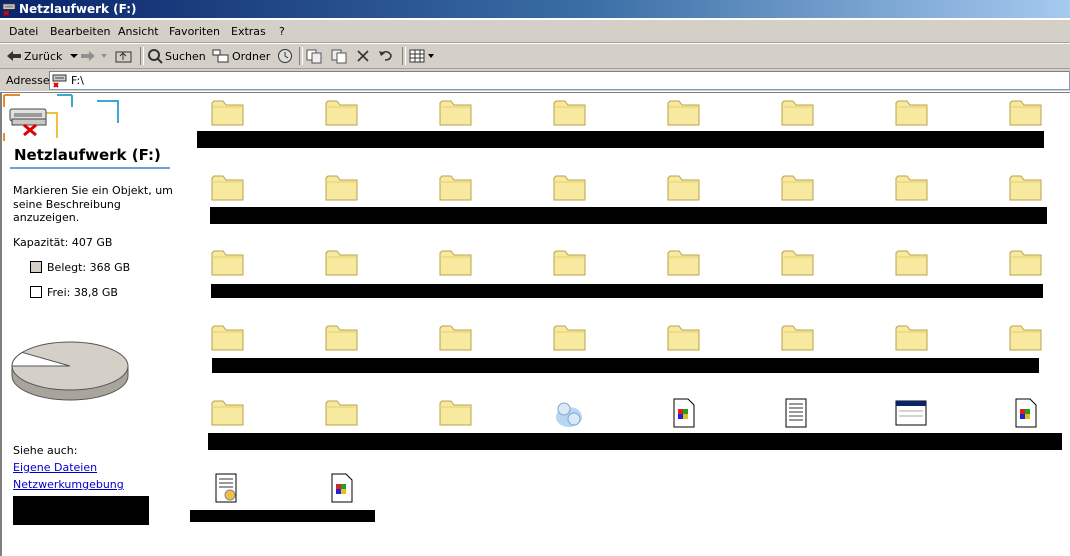 The width and height of the screenshot is (1070, 556). Describe the element at coordinates (81, 510) in the screenshot. I see `redacted-block` at that location.